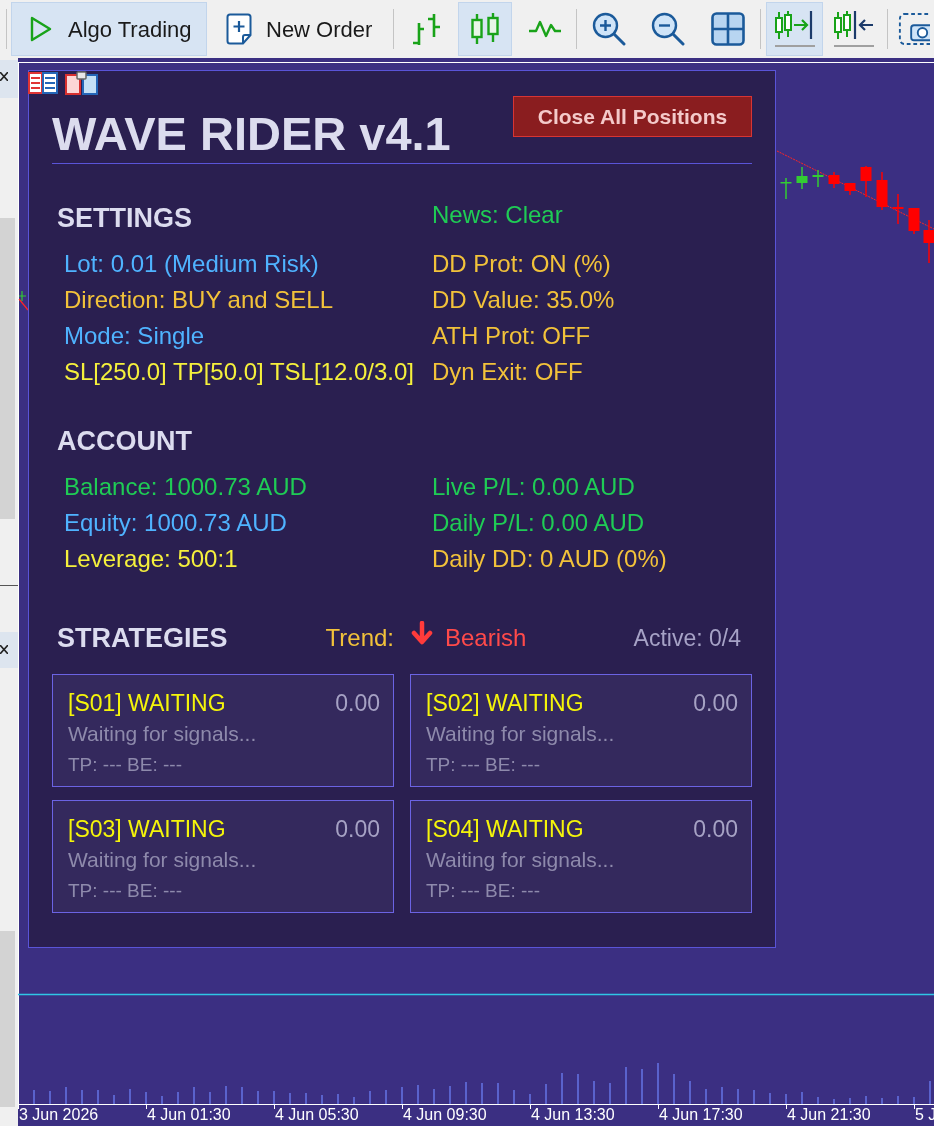 The image size is (934, 1126). Describe the element at coordinates (507, 372) in the screenshot. I see `setting-line: Dyn Exit: OFF` at that location.